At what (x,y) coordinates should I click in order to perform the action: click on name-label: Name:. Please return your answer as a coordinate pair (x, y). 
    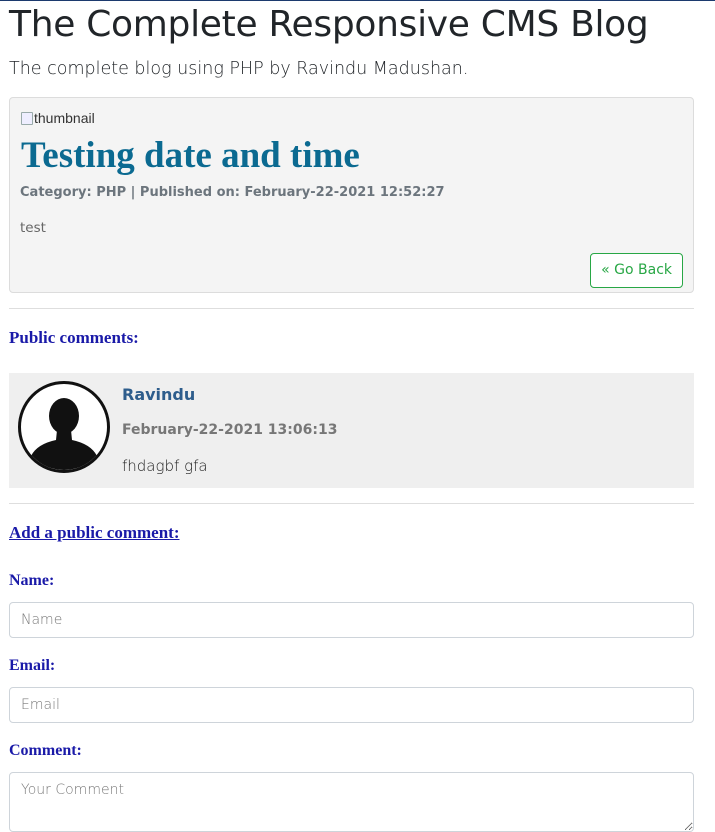
    Looking at the image, I should click on (32, 580).